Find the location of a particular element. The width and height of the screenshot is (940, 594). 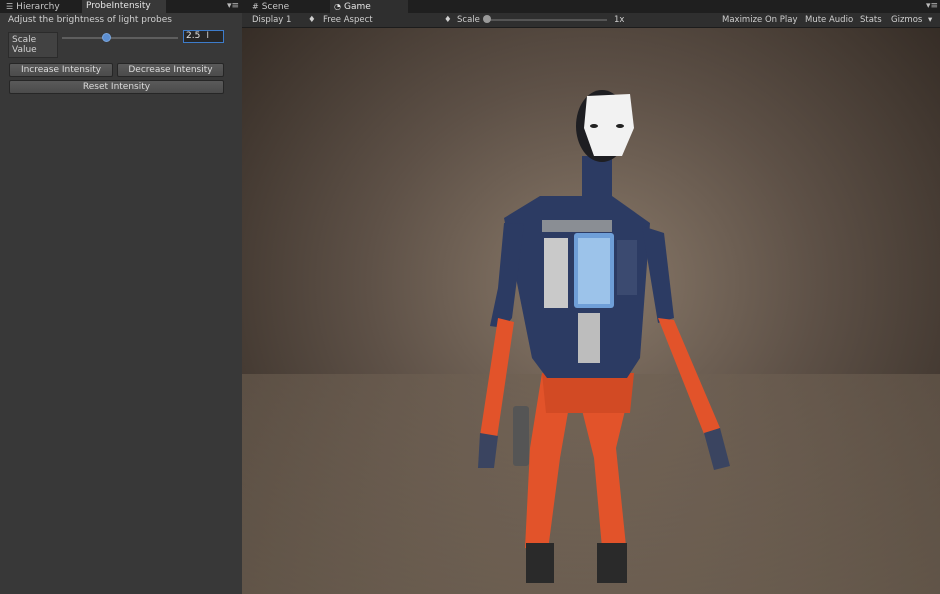

scale-label: Scale is located at coordinates (468, 20).